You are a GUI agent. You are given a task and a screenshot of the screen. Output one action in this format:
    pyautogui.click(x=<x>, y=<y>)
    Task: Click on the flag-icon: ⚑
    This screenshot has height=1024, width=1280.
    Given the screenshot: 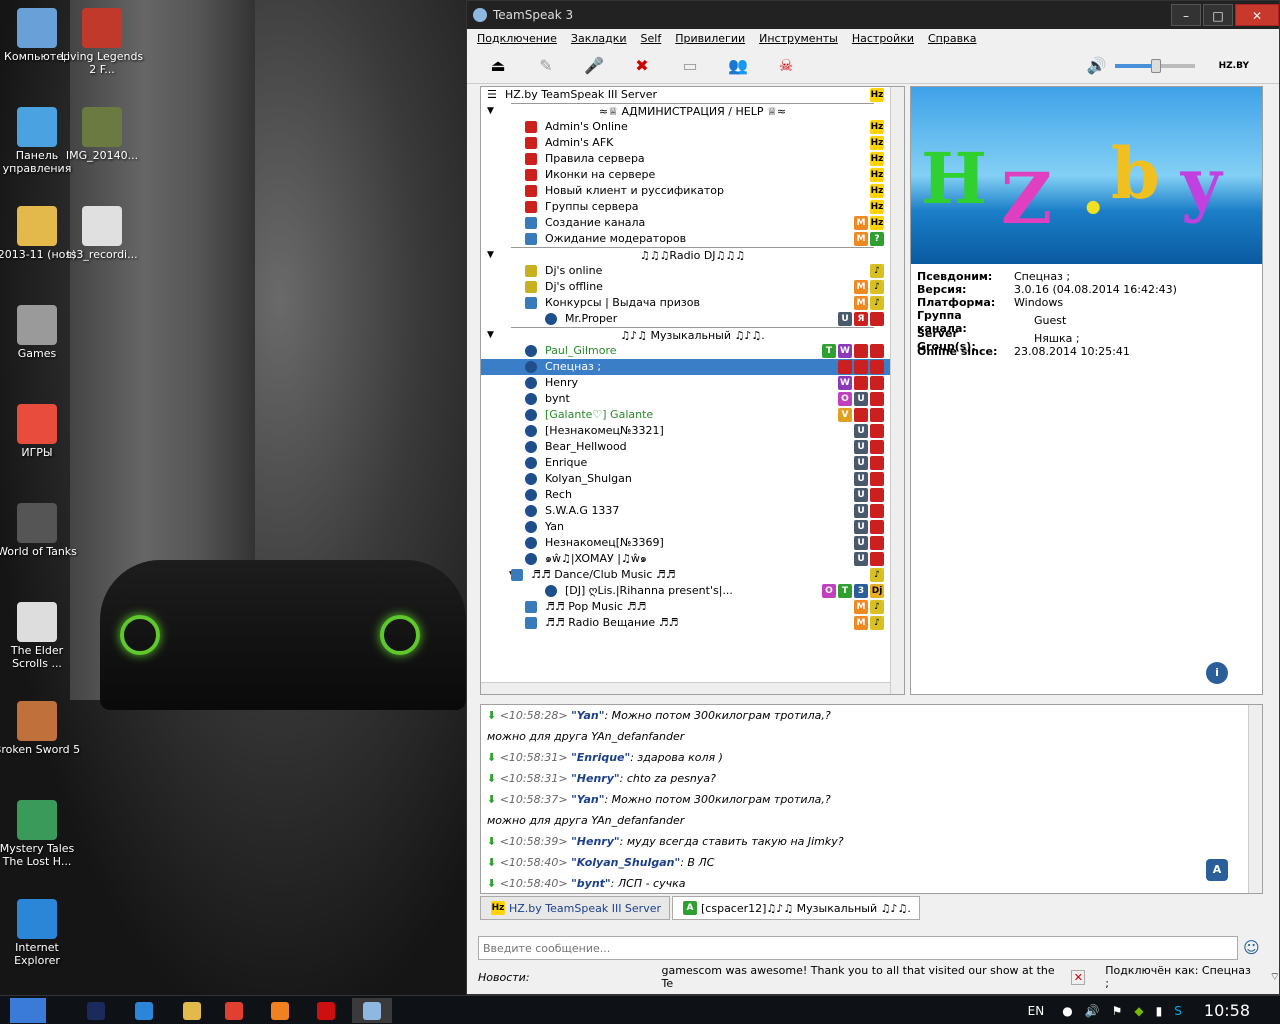 What is the action you would take?
    pyautogui.click(x=1117, y=1011)
    